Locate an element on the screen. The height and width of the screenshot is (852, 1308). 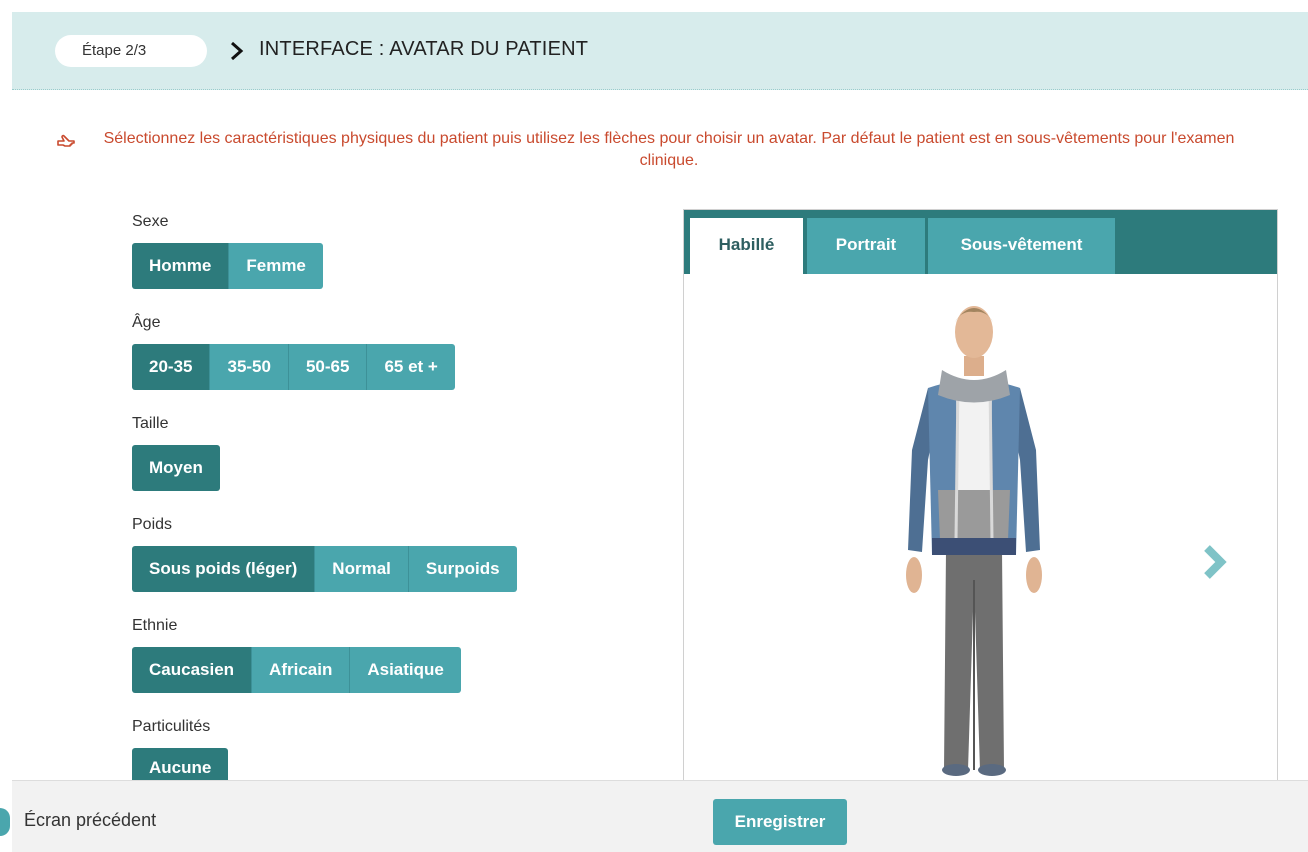
tab-portrait: Portrait is located at coordinates (866, 246).